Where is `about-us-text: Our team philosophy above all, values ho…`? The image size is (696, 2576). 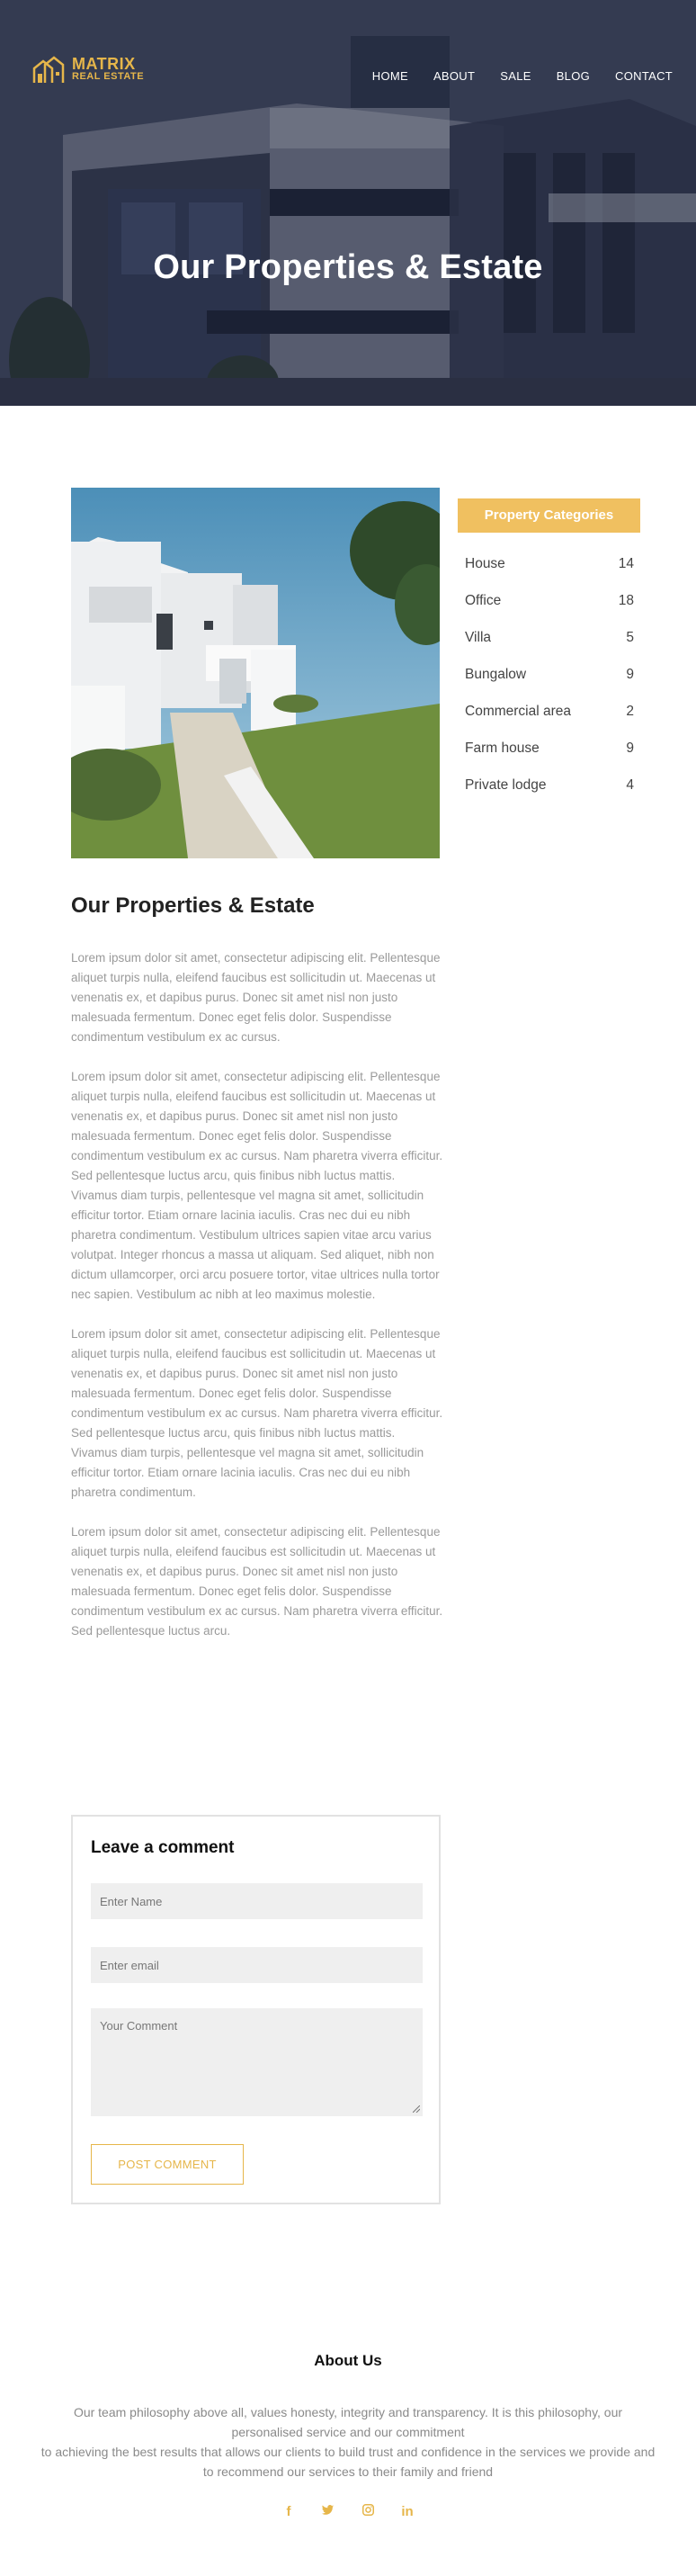 about-us-text: Our team philosophy above all, values ho… is located at coordinates (348, 2442).